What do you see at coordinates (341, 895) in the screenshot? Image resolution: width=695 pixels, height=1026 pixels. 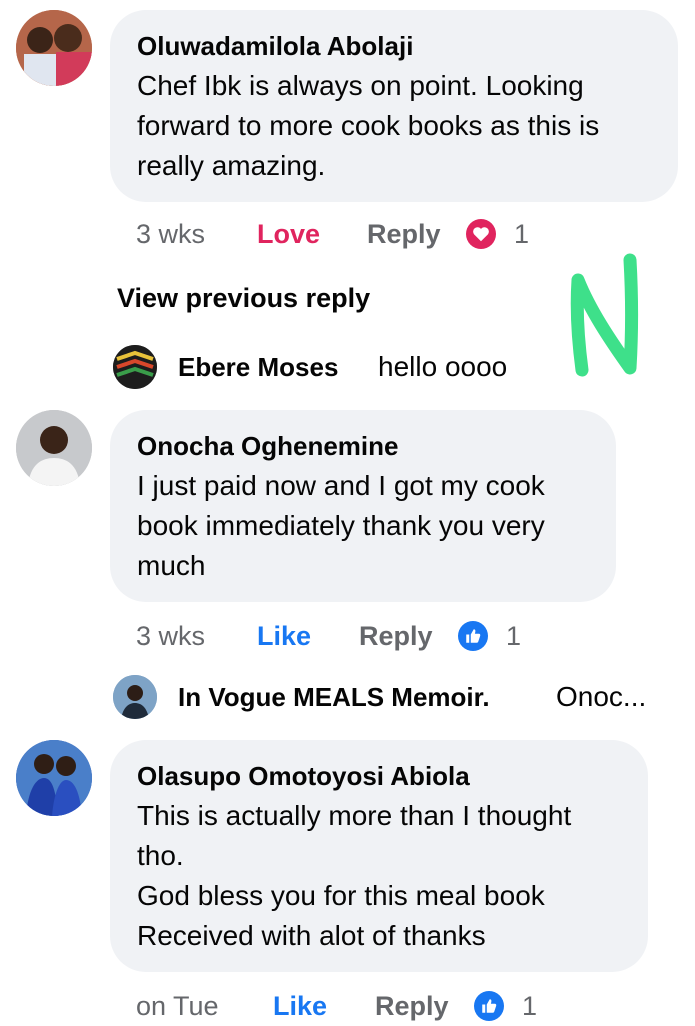 I see `comment-line: God bless you for this meal book` at bounding box center [341, 895].